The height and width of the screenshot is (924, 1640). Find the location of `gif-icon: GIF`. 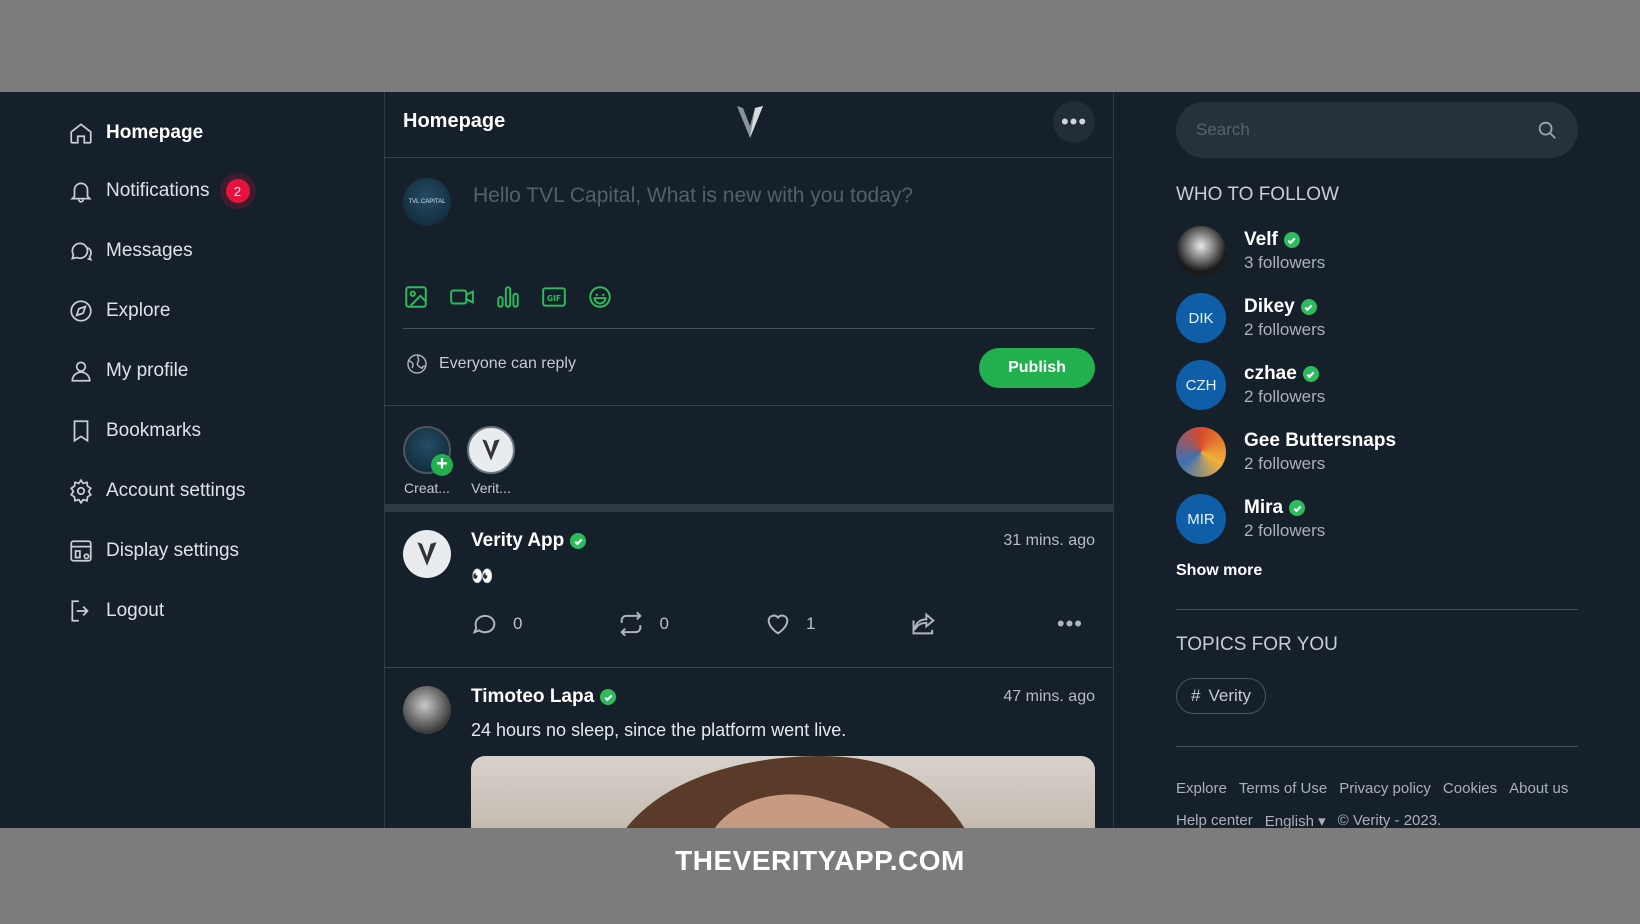

gif-icon: GIF is located at coordinates (554, 297).